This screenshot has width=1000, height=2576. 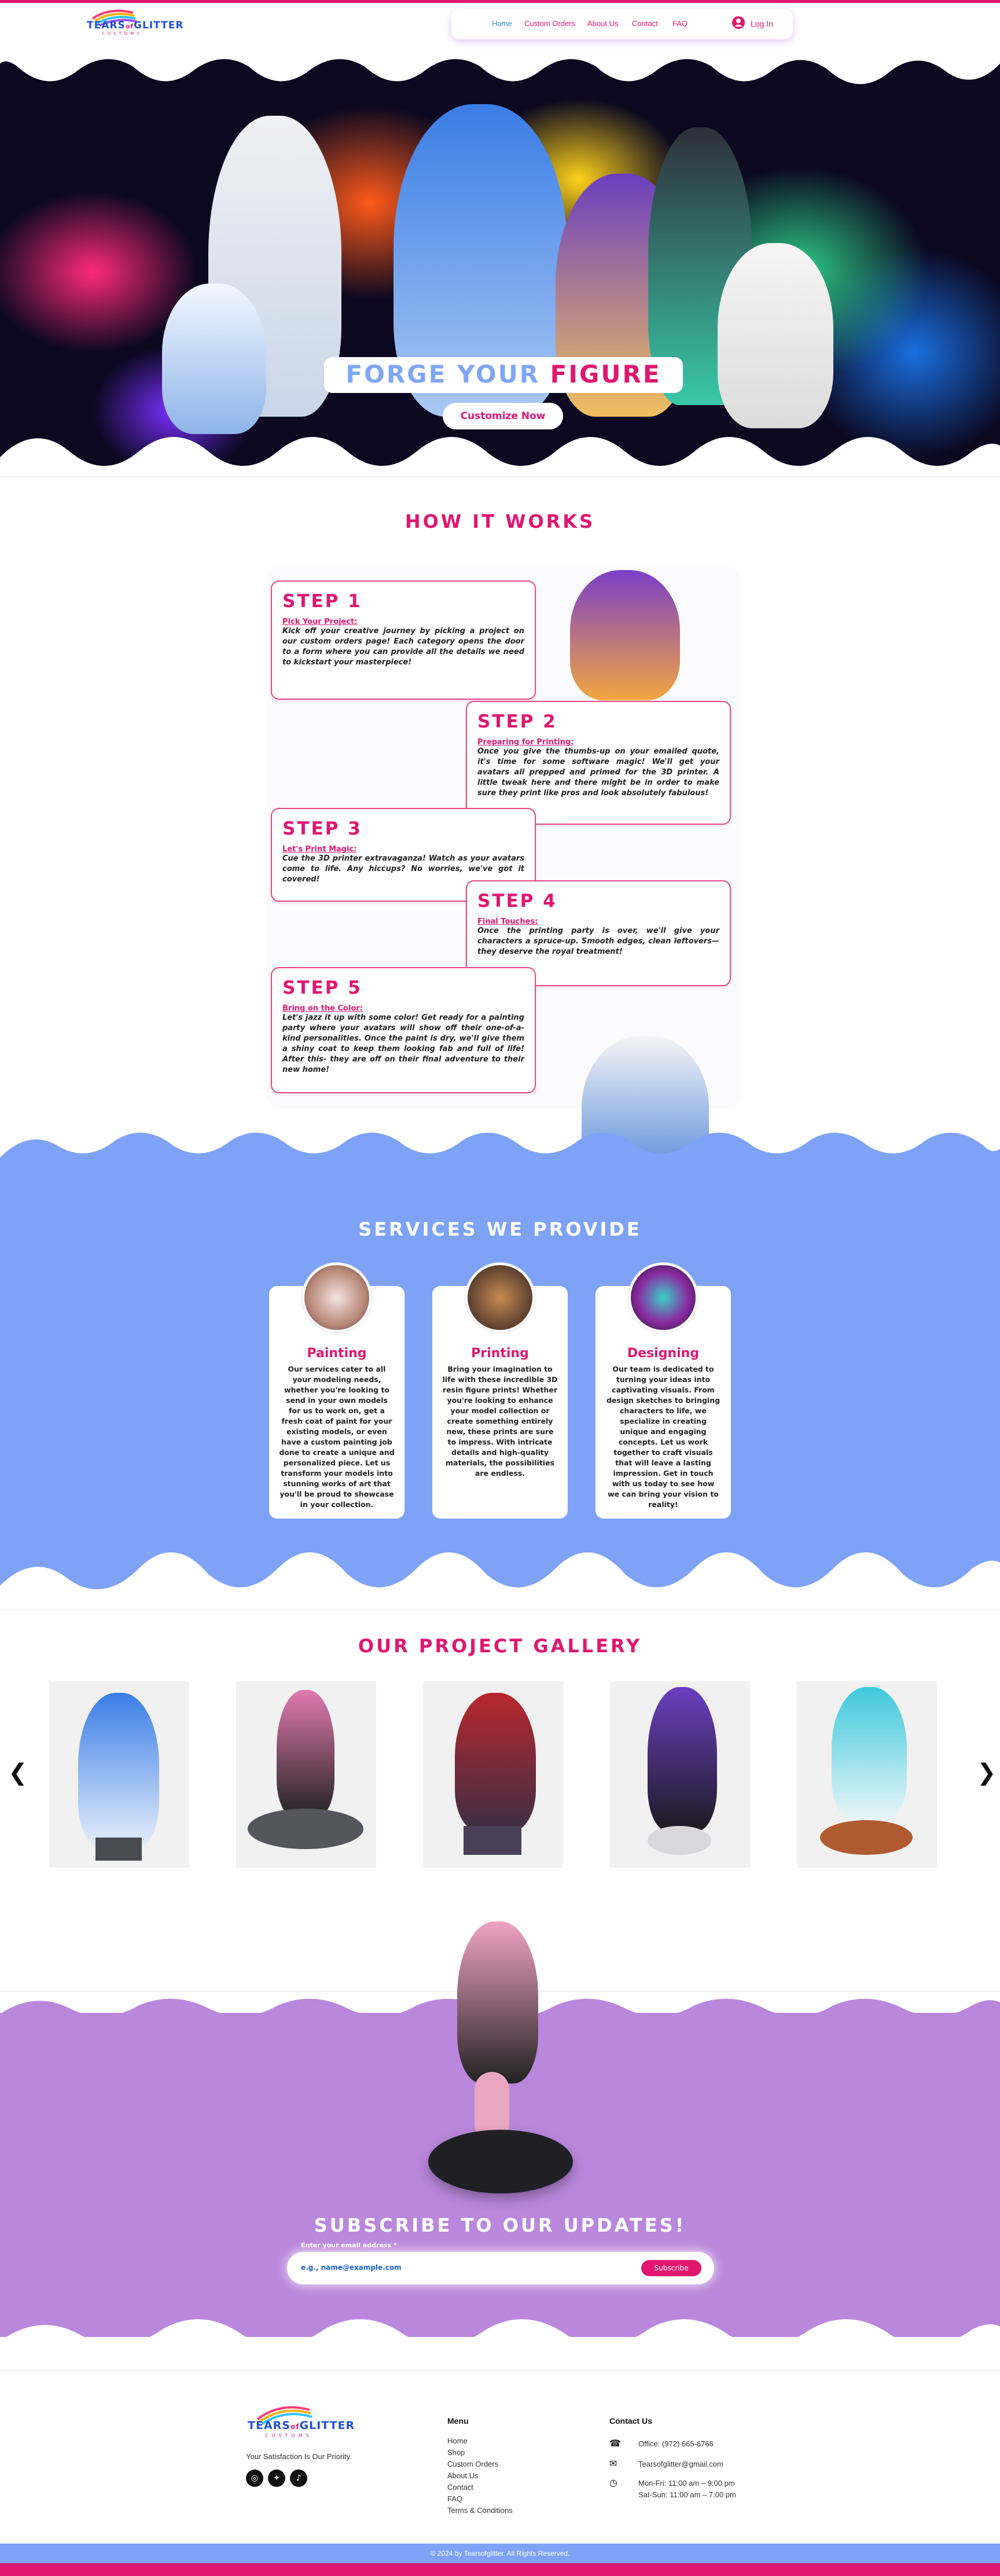 I want to click on step-subtitle: Let's Print Magic:, so click(x=319, y=850).